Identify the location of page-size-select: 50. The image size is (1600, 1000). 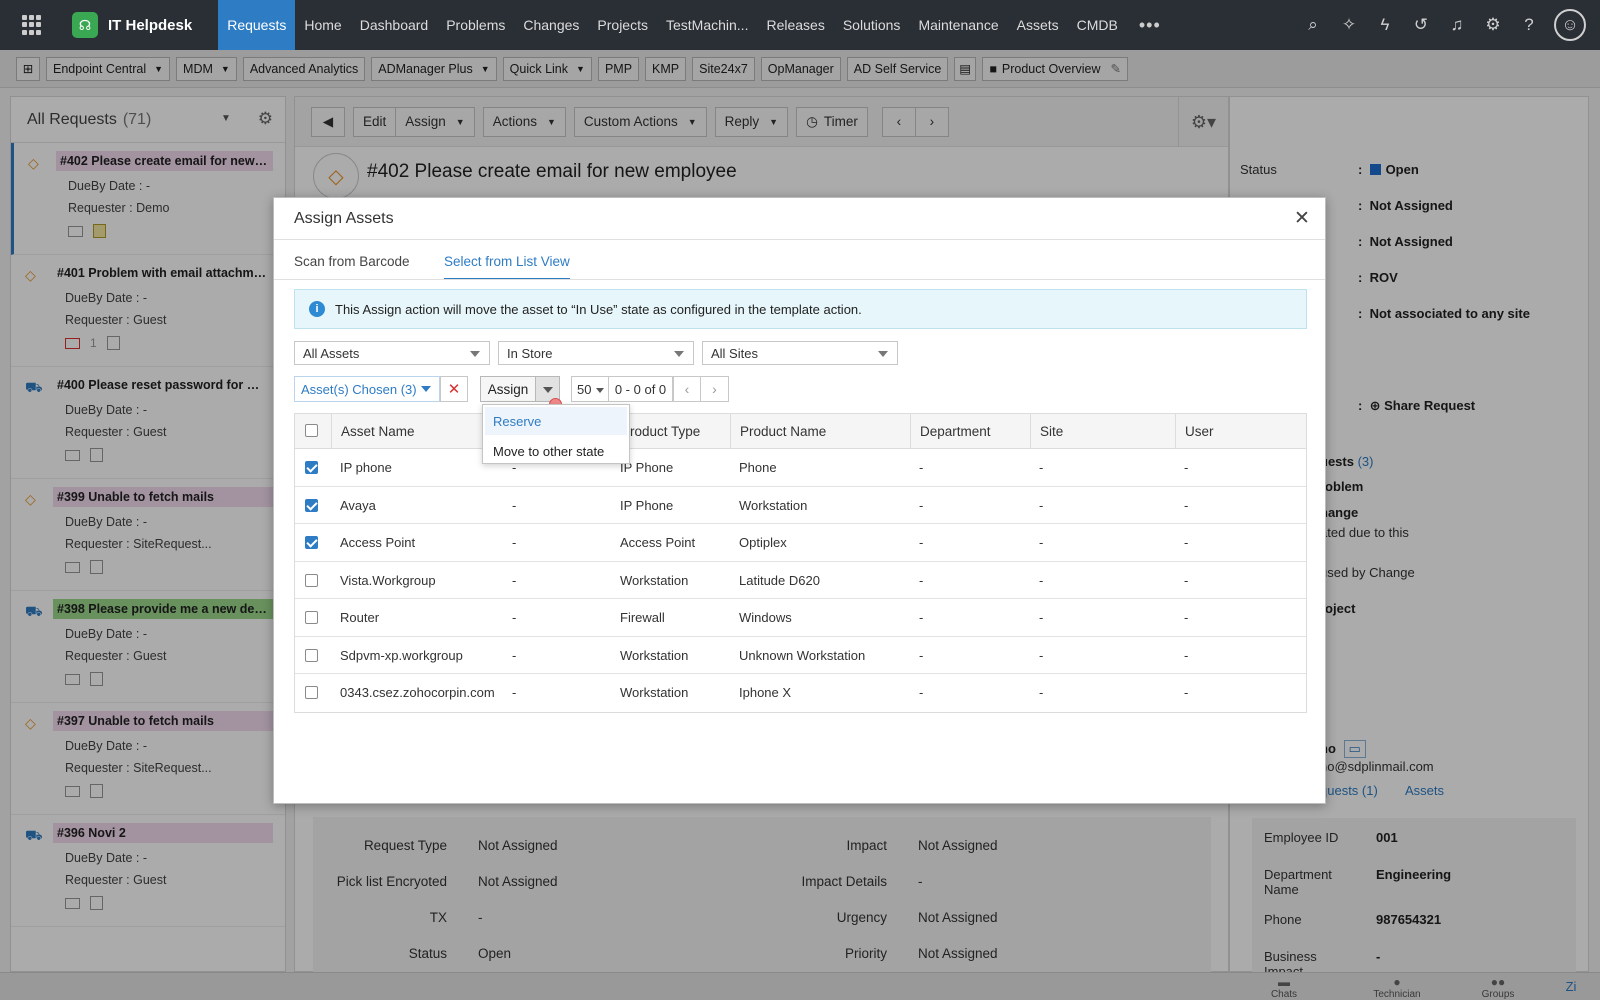
(590, 389).